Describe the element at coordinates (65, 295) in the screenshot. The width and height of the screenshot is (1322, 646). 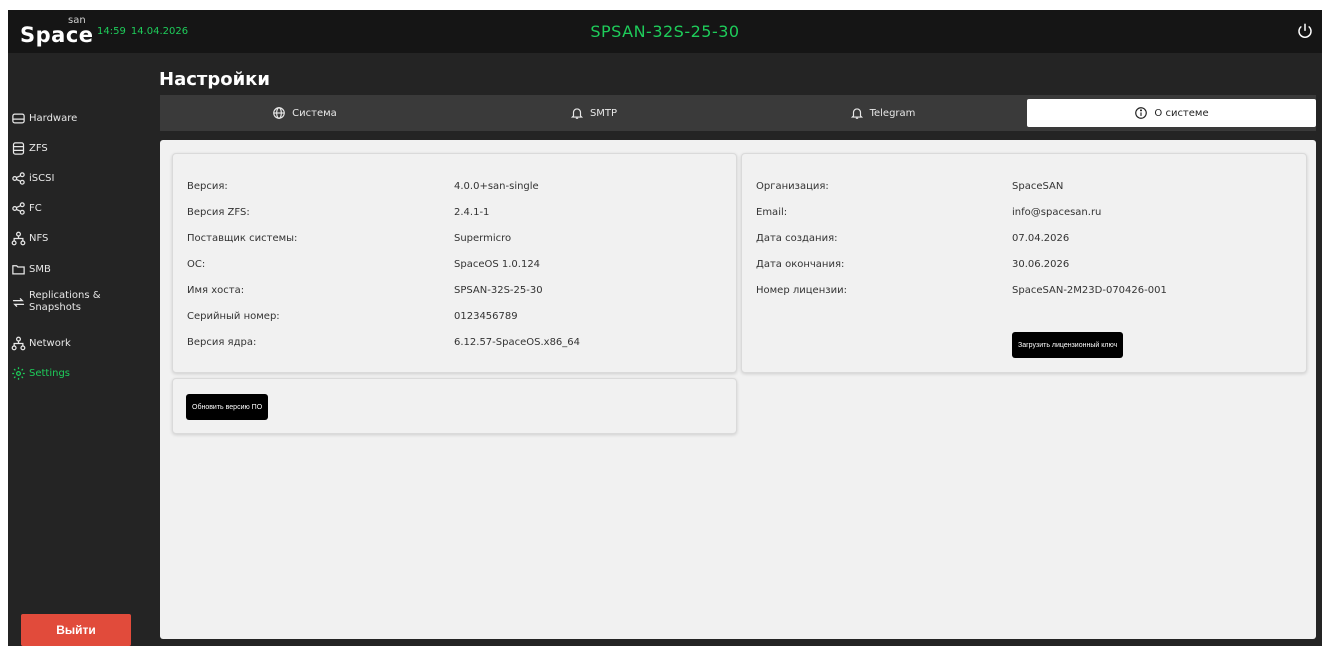
I see `sidebar-item-label-line1: Replications &` at that location.